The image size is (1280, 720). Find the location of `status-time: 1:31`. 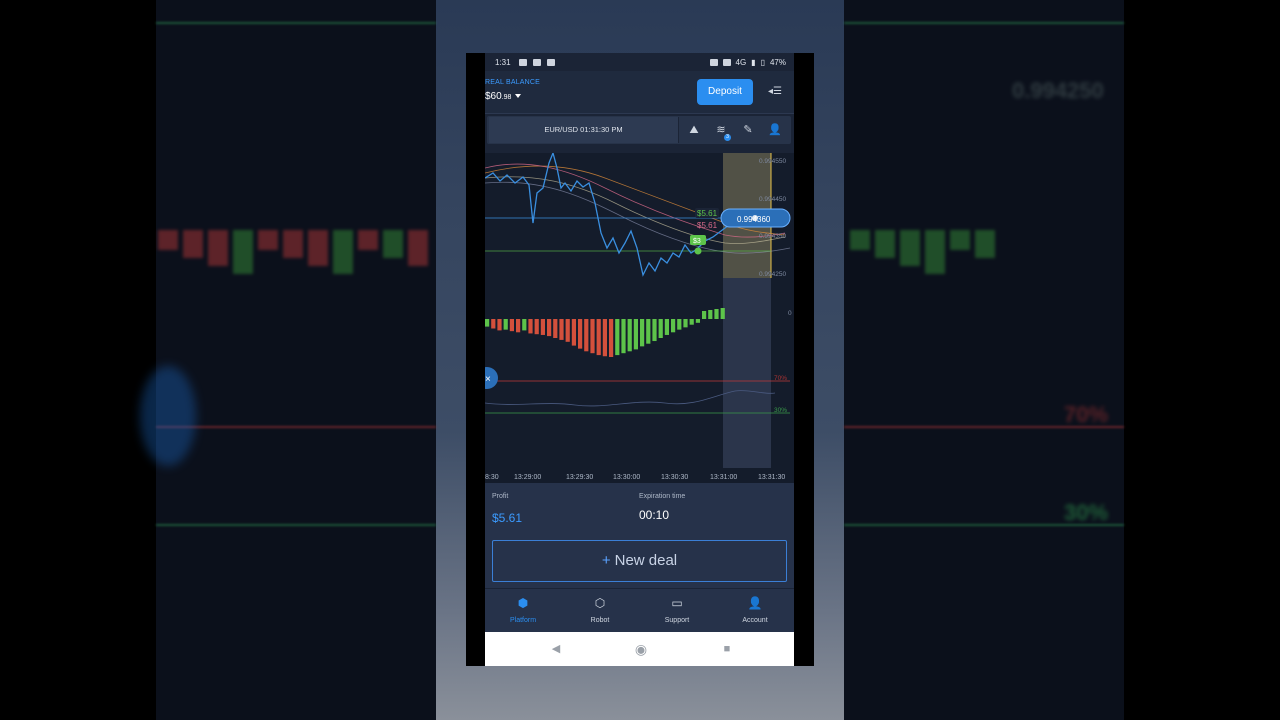

status-time: 1:31 is located at coordinates (503, 62).